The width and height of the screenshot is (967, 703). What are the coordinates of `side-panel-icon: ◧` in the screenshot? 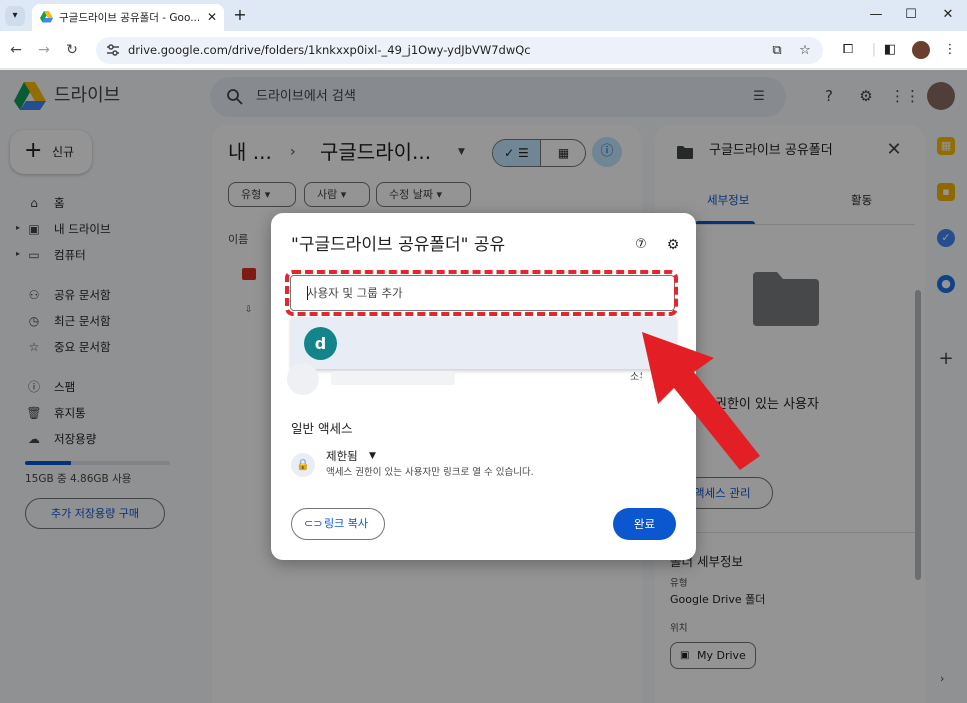 It's located at (890, 50).